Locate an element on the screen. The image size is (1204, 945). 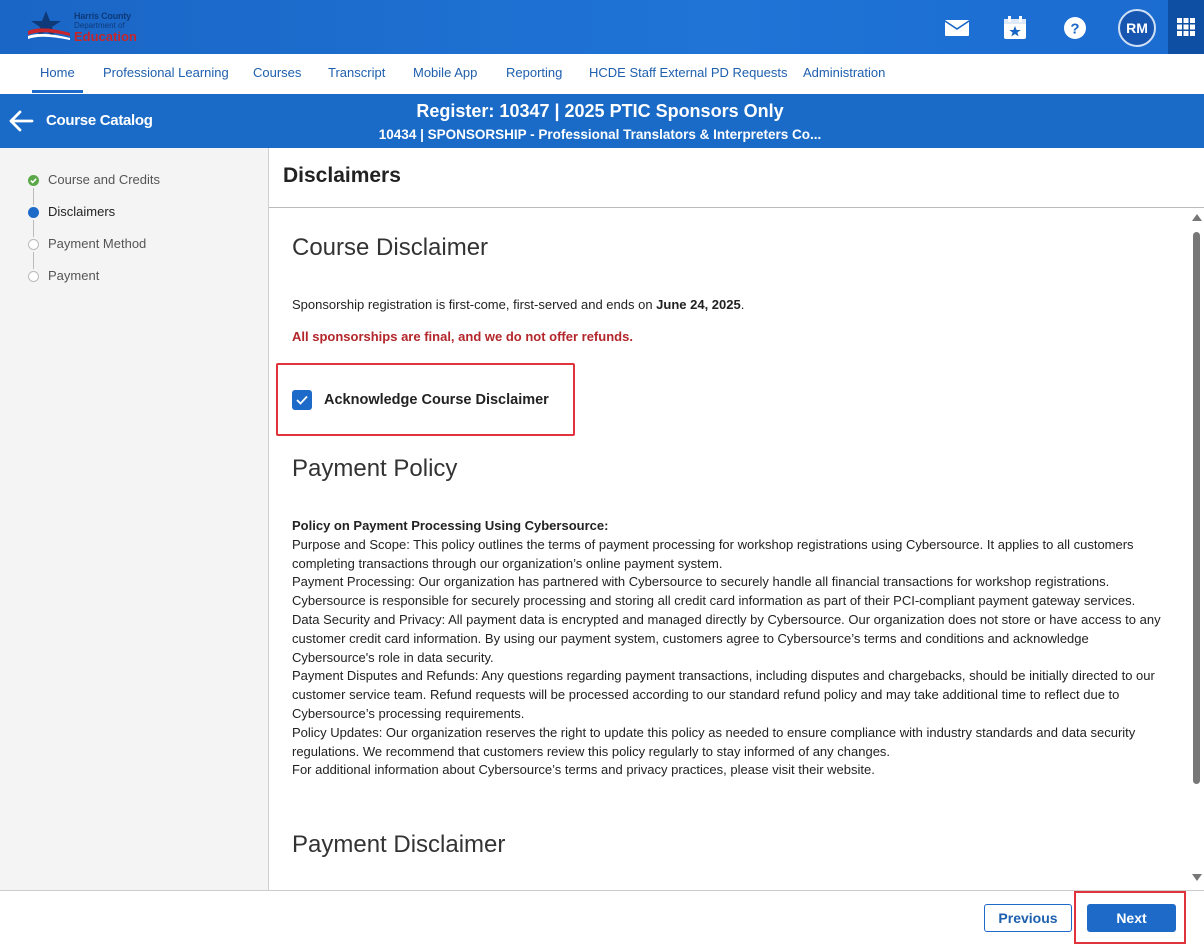
disclaimer-end-date: June 24, 2025 is located at coordinates (698, 304).